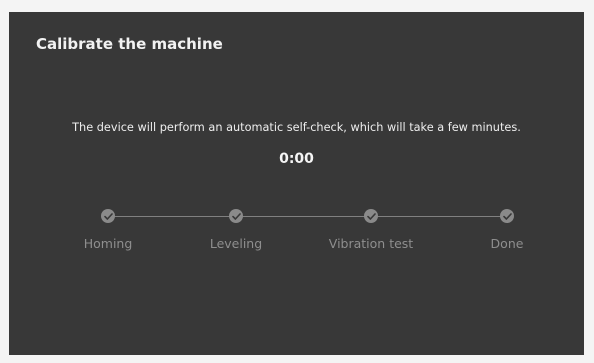  I want to click on step-label-homing: Homing, so click(108, 243).